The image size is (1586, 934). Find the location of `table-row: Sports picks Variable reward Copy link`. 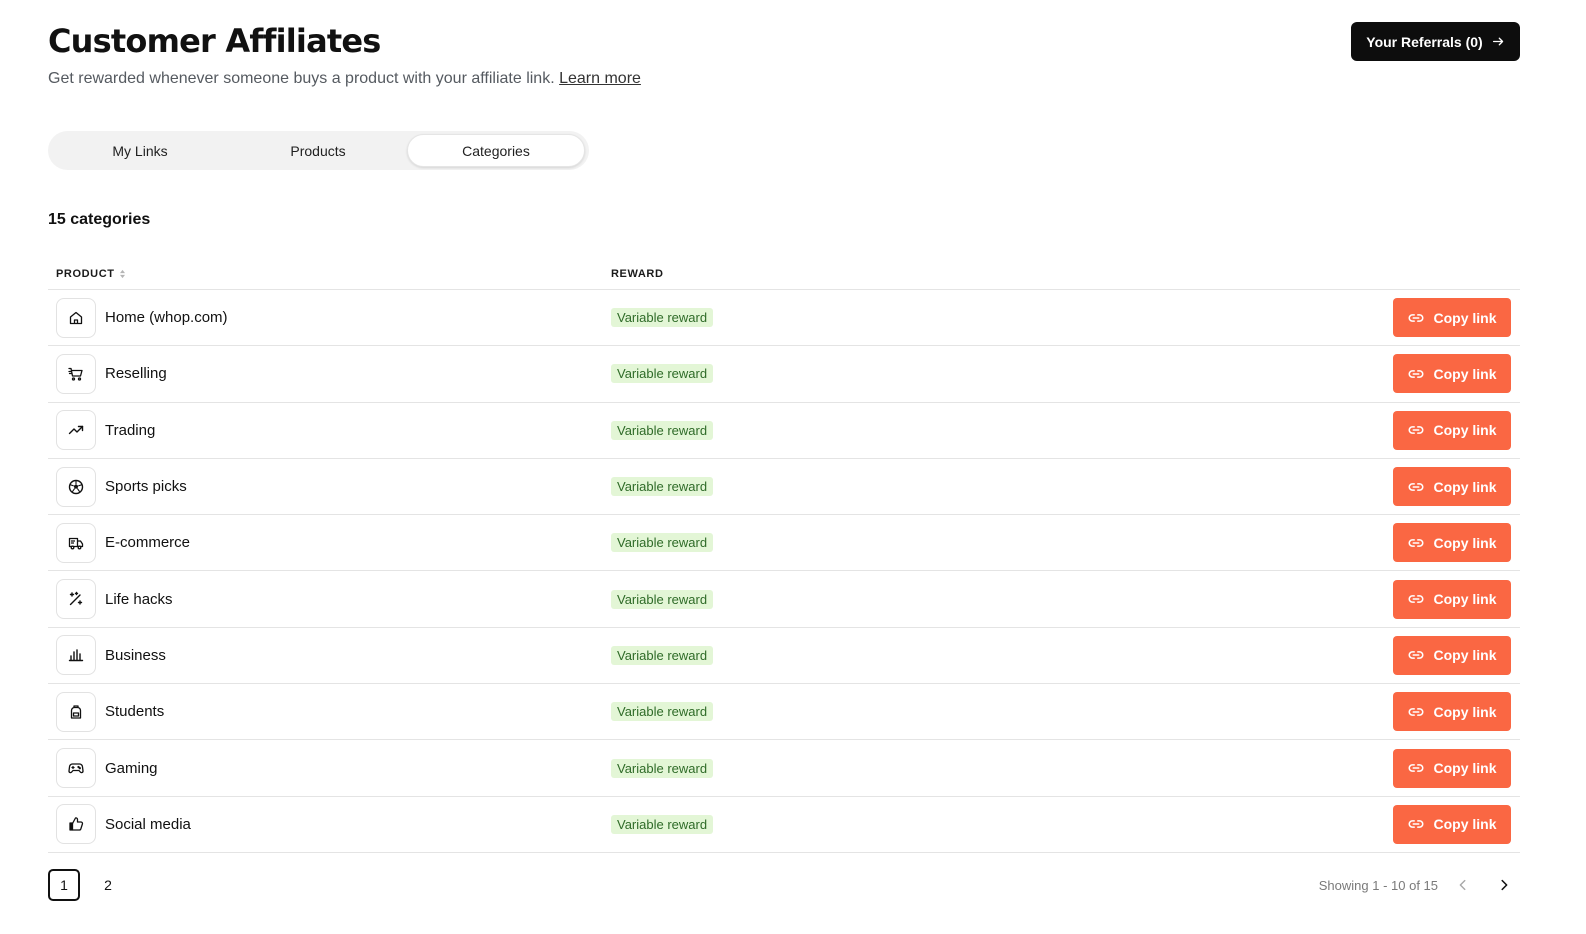

table-row: Sports picks Variable reward Copy link is located at coordinates (784, 487).